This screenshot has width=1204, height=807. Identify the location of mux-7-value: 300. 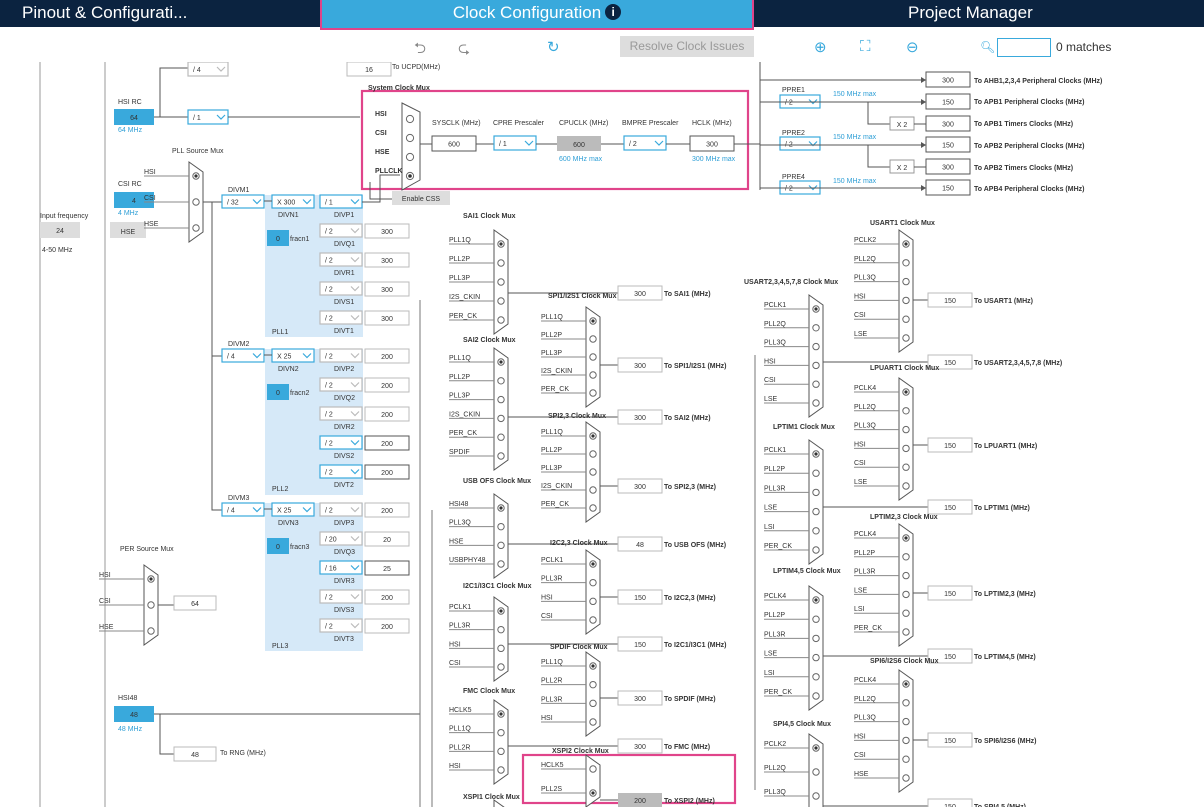
(640, 699).